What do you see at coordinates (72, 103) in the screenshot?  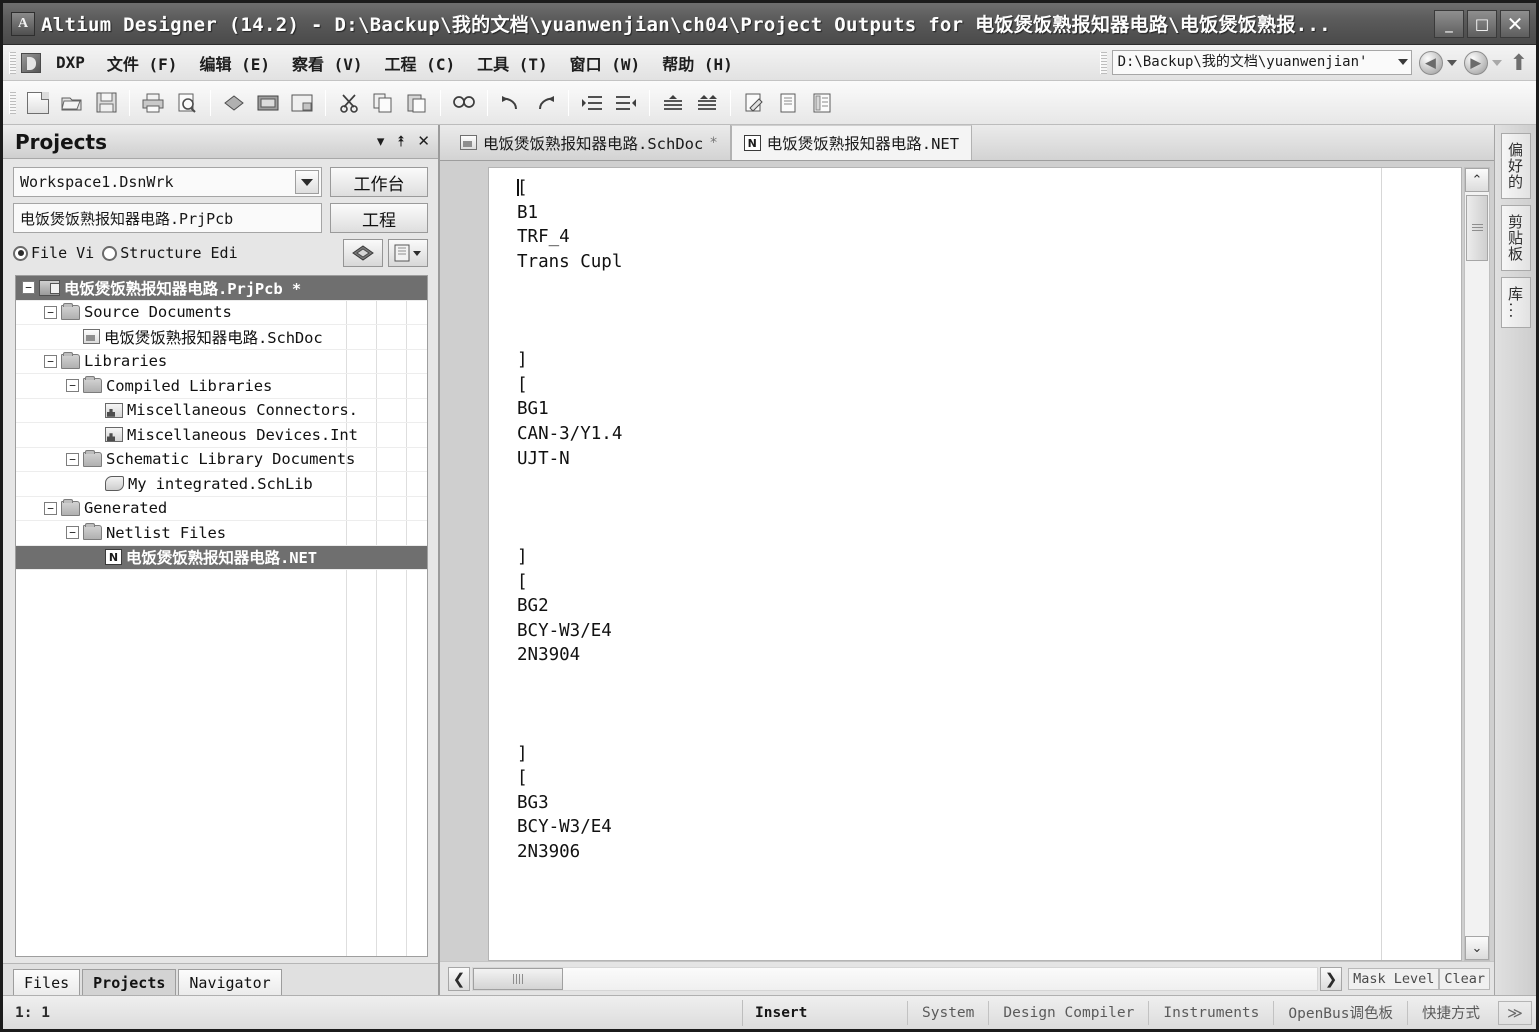 I see `open-document-icon` at bounding box center [72, 103].